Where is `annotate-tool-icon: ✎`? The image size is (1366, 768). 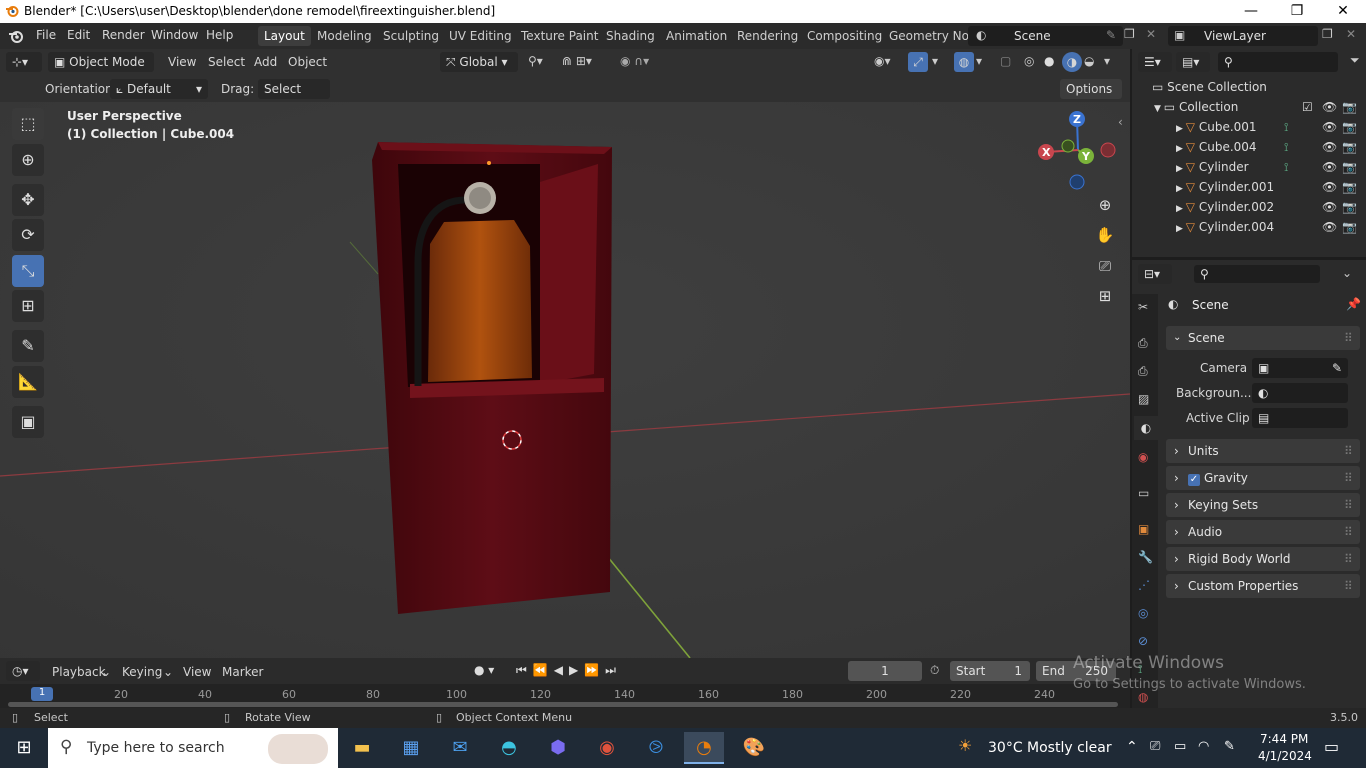 annotate-tool-icon: ✎ is located at coordinates (28, 346).